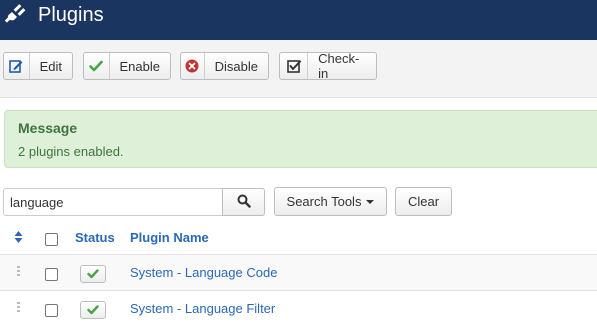  What do you see at coordinates (50, 66) in the screenshot?
I see `edit-label: Edit` at bounding box center [50, 66].